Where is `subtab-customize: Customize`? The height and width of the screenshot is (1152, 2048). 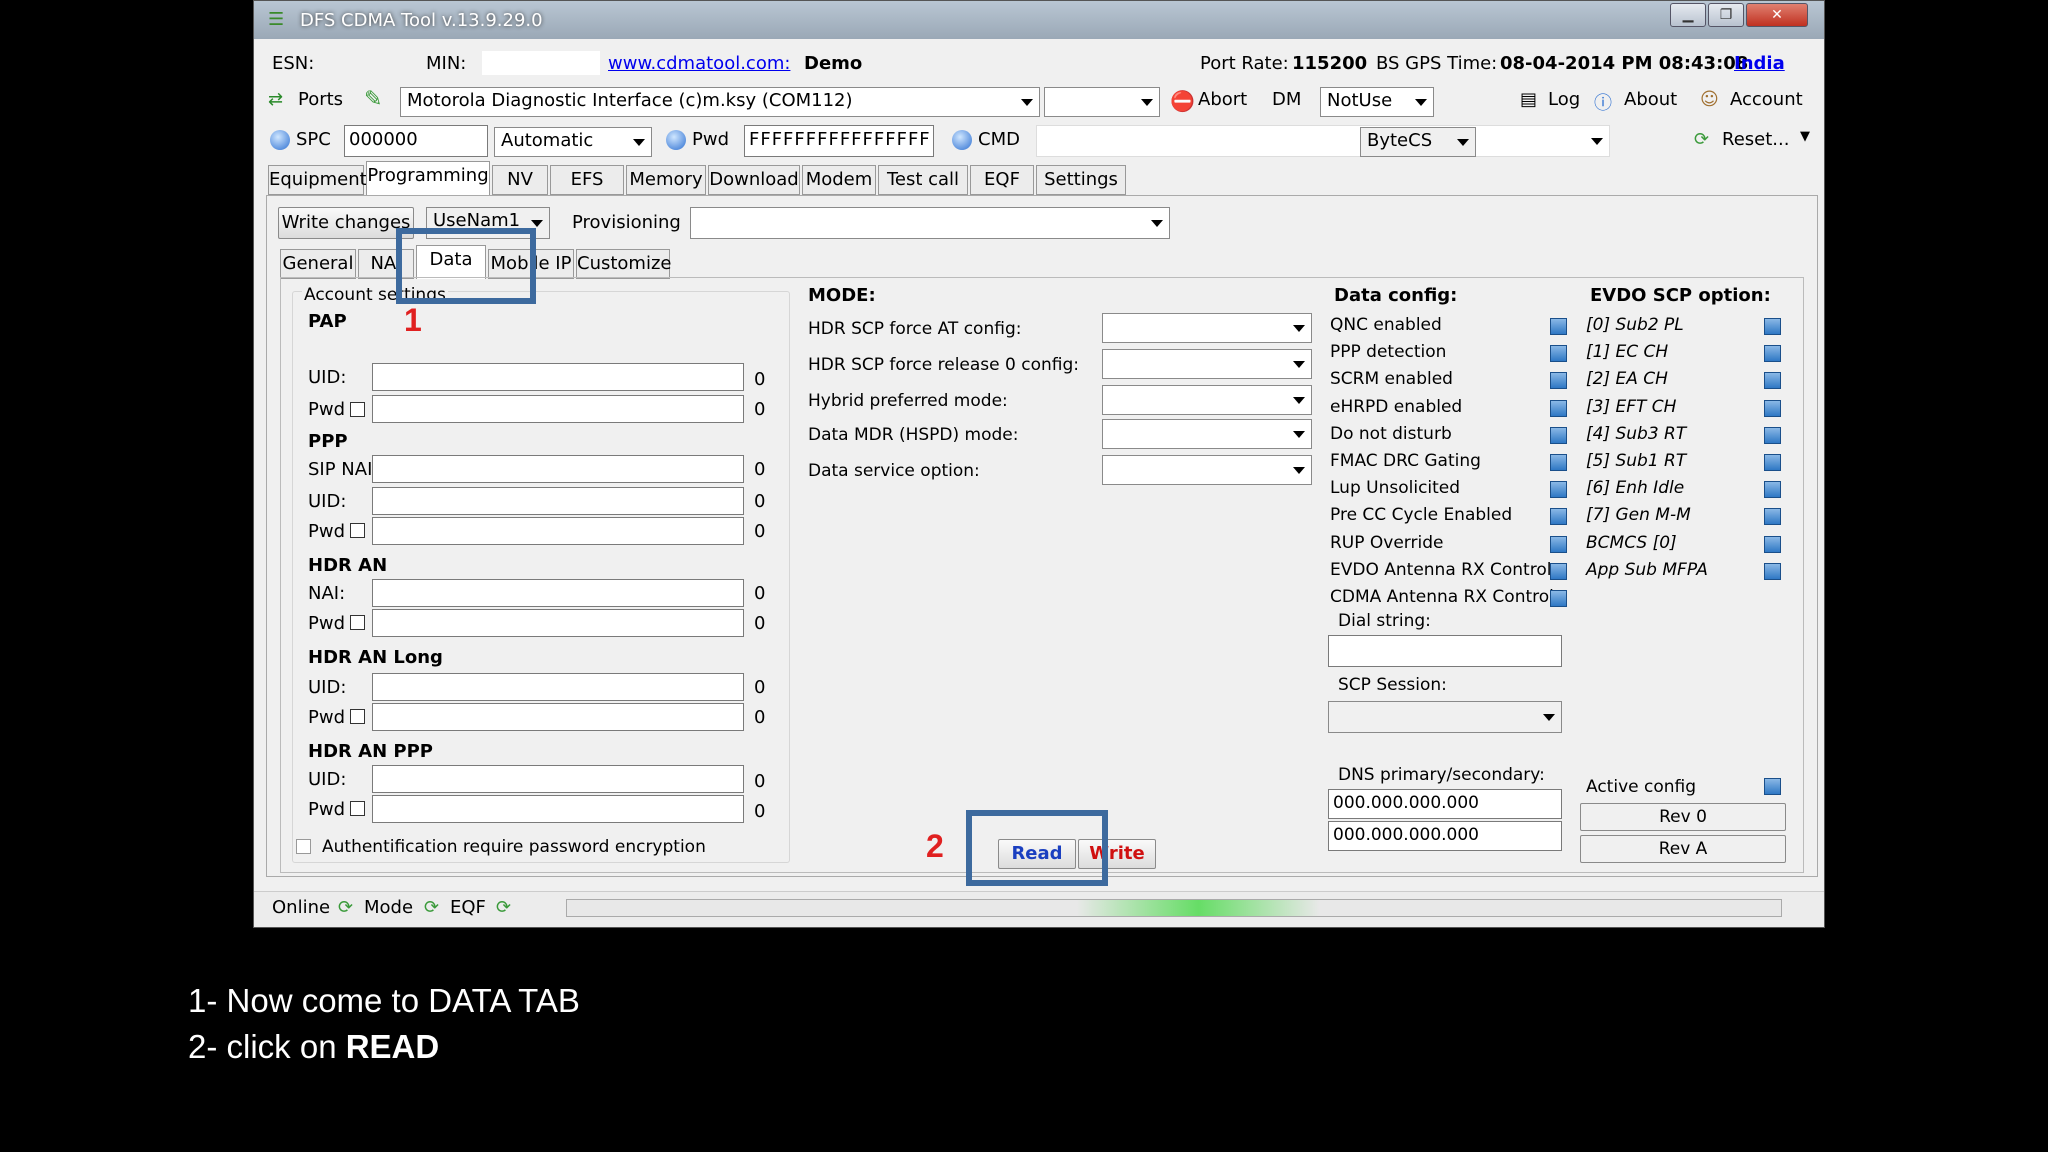 subtab-customize: Customize is located at coordinates (623, 264).